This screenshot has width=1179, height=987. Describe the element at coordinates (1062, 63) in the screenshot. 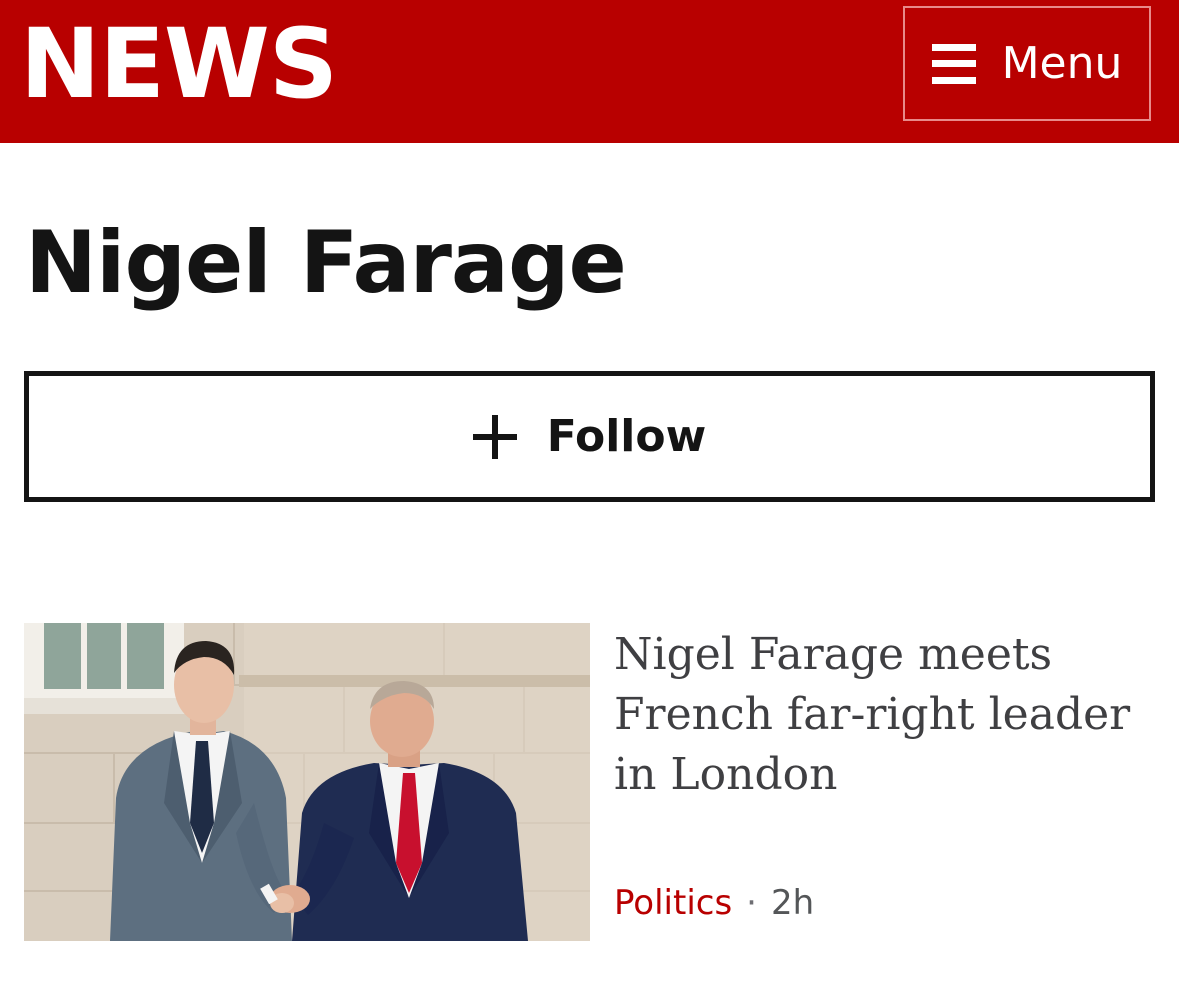

I see `menu-label: Menu` at that location.